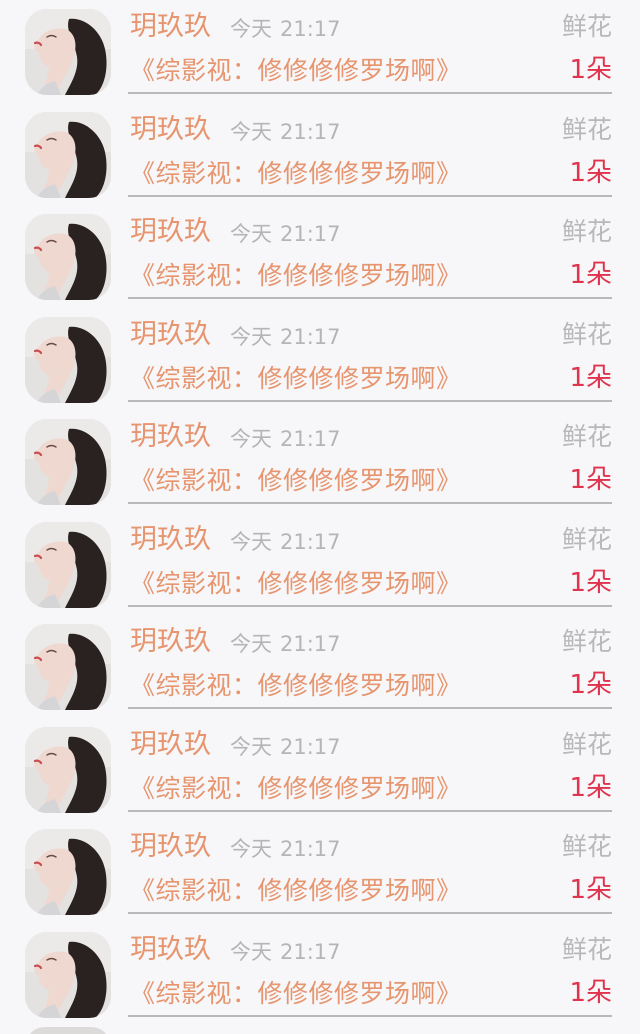  Describe the element at coordinates (320, 1030) in the screenshot. I see `partial-list-item` at that location.